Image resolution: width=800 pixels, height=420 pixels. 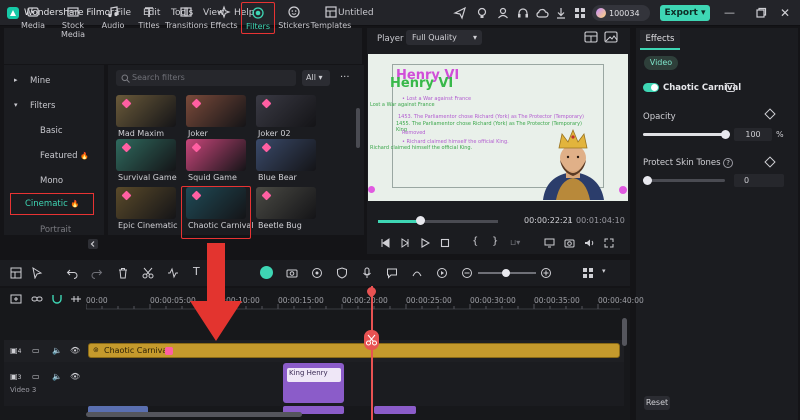 What do you see at coordinates (684, 180) in the screenshot?
I see `skin-slider-track` at bounding box center [684, 180].